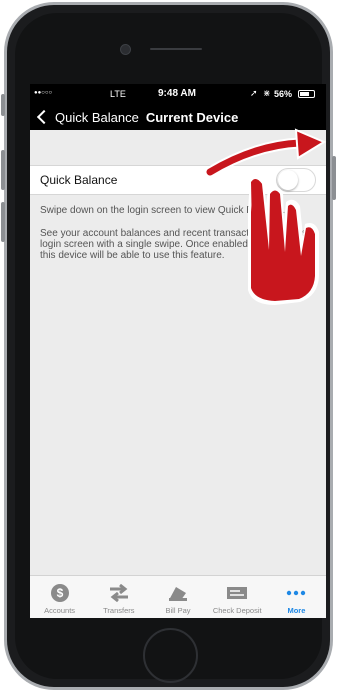 The height and width of the screenshot is (693, 337). Describe the element at coordinates (3, 222) in the screenshot. I see `volume-down-button` at that location.